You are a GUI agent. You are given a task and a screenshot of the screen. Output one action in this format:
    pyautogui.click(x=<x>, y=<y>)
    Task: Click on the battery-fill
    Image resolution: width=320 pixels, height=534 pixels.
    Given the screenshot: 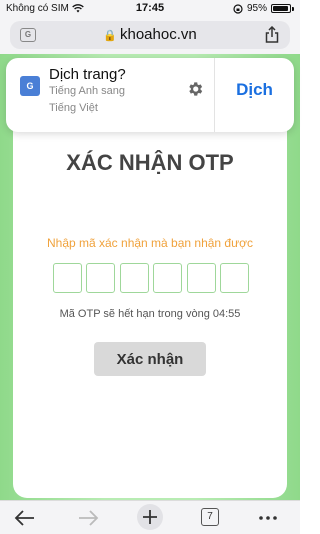 What is the action you would take?
    pyautogui.click(x=281, y=8)
    